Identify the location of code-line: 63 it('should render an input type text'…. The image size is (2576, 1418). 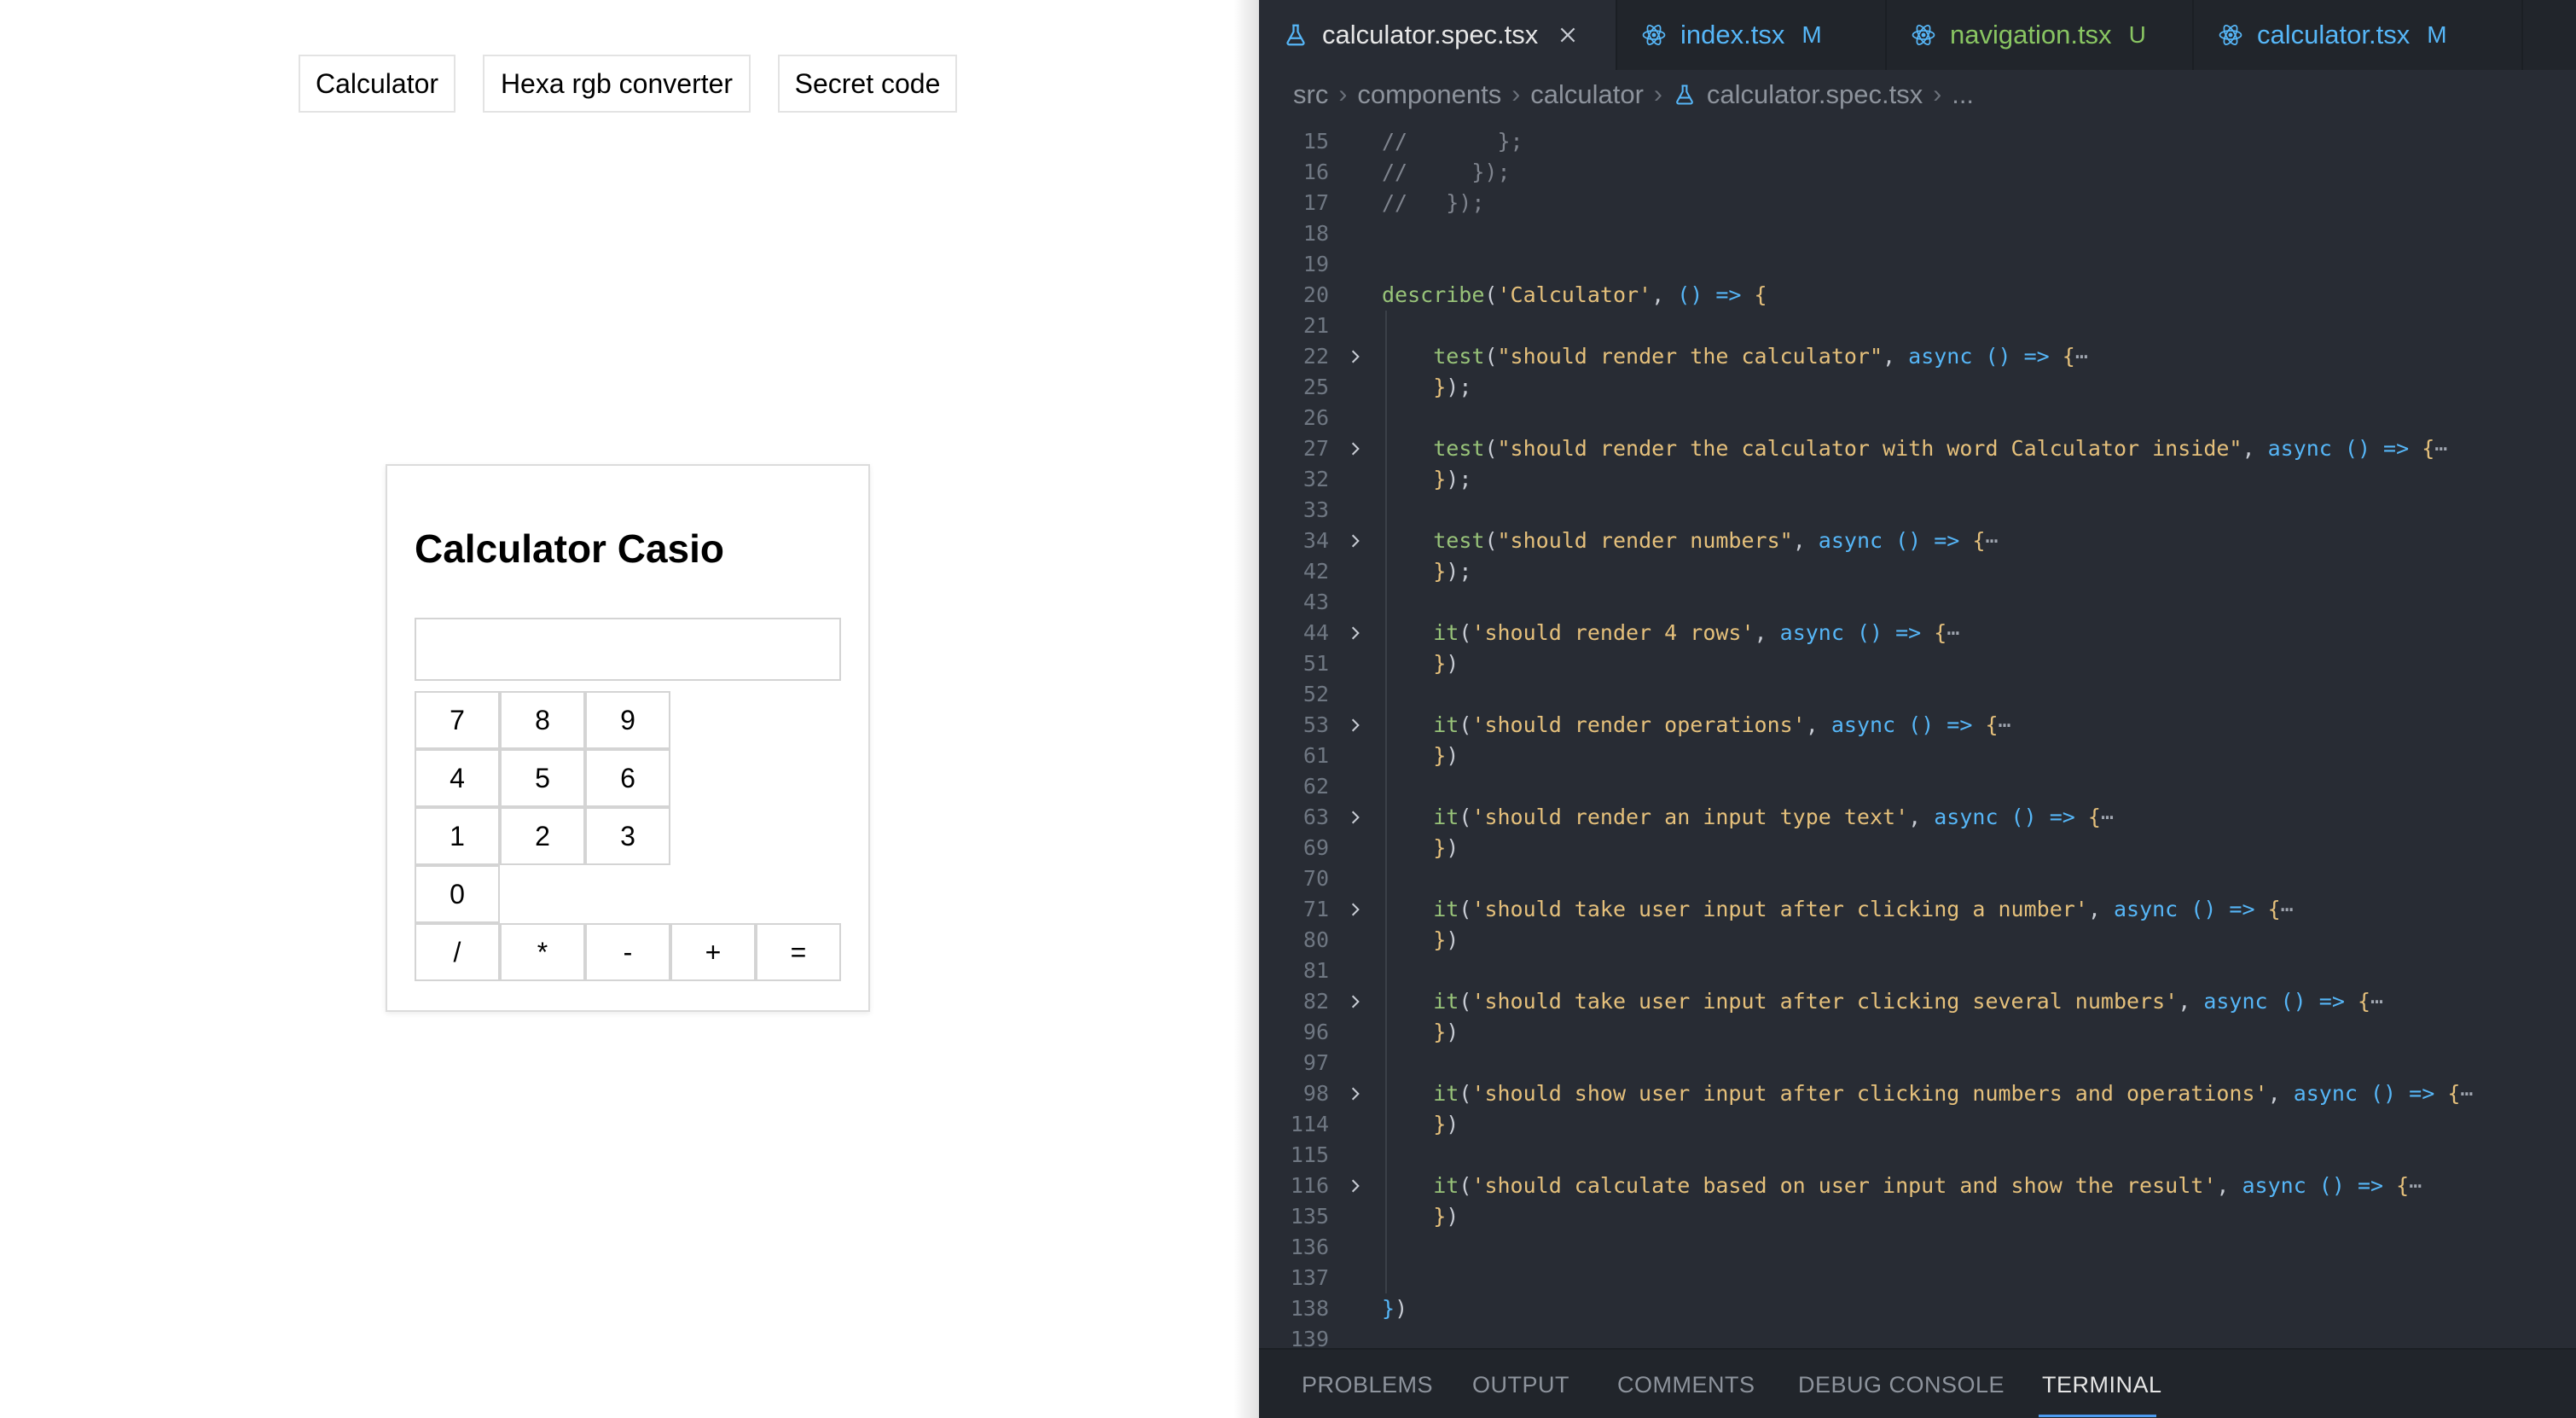
(1917, 817).